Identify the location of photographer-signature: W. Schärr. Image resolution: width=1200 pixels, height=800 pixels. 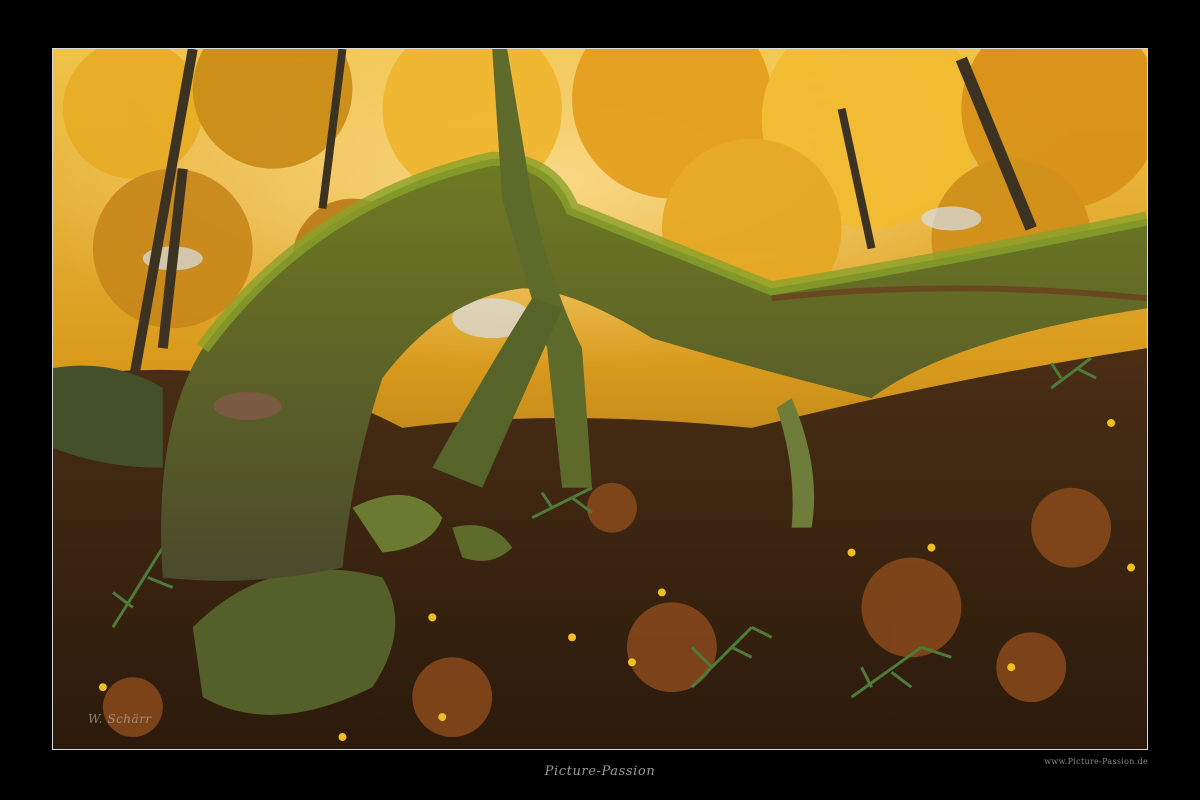
(120, 719).